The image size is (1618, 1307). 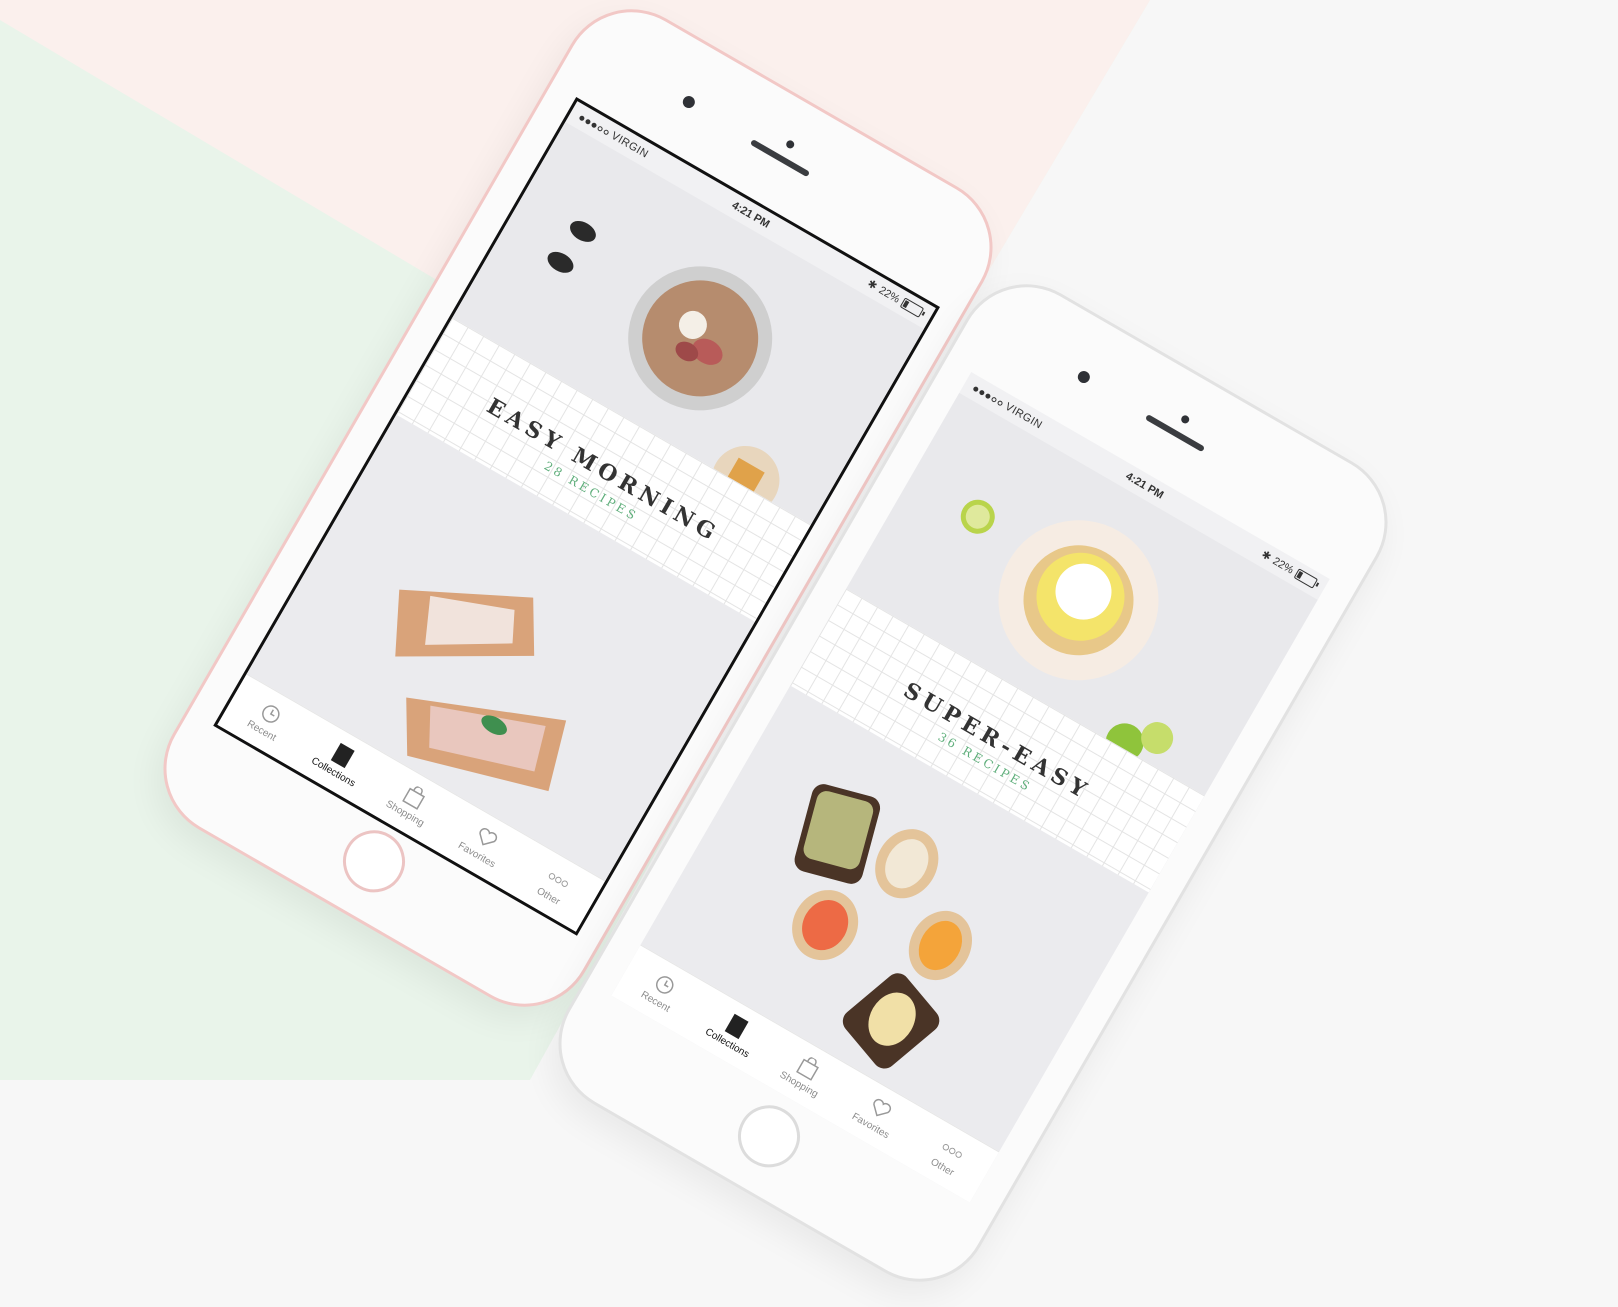 I want to click on home-button, so click(x=769, y=1136).